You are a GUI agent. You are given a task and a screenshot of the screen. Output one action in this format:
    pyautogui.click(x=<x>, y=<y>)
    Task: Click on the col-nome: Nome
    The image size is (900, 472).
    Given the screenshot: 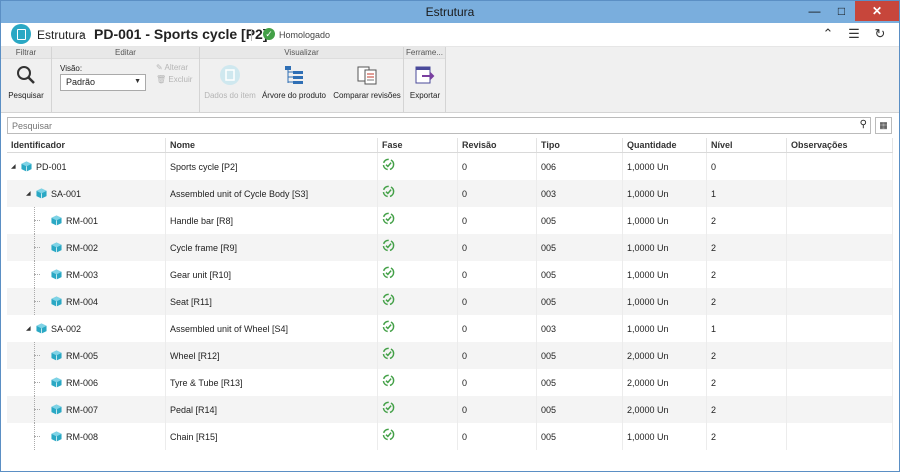 What is the action you would take?
    pyautogui.click(x=272, y=145)
    